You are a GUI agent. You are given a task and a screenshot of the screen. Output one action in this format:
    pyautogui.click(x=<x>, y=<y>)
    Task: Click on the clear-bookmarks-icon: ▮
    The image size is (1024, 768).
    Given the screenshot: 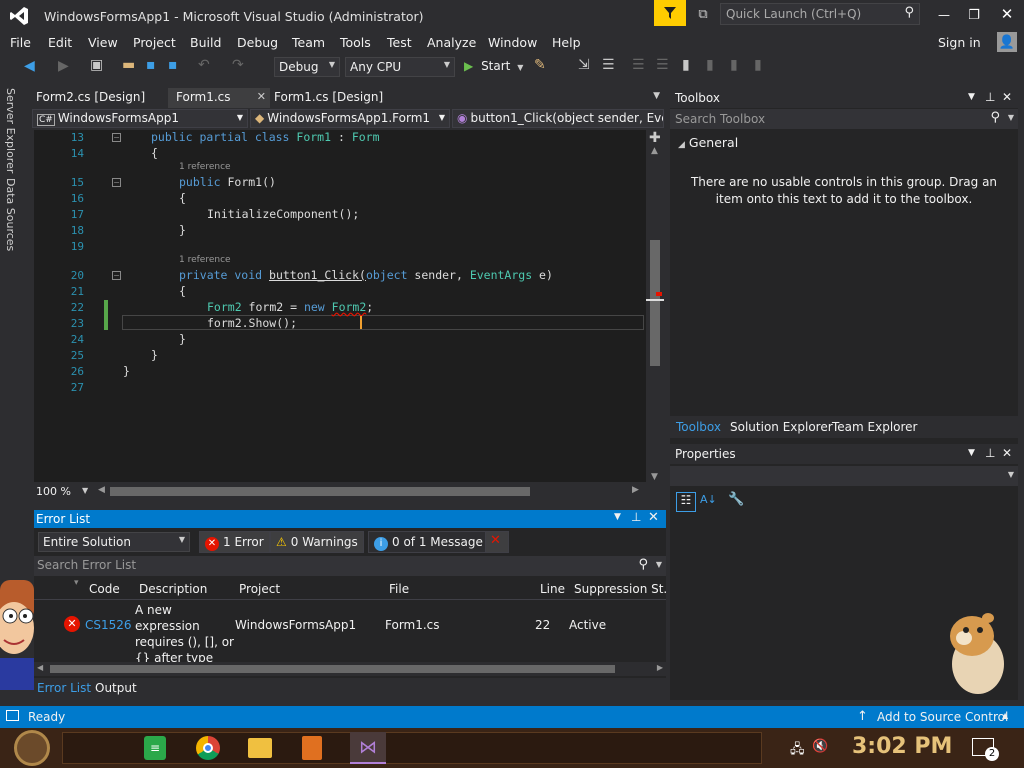 What is the action you would take?
    pyautogui.click(x=758, y=65)
    